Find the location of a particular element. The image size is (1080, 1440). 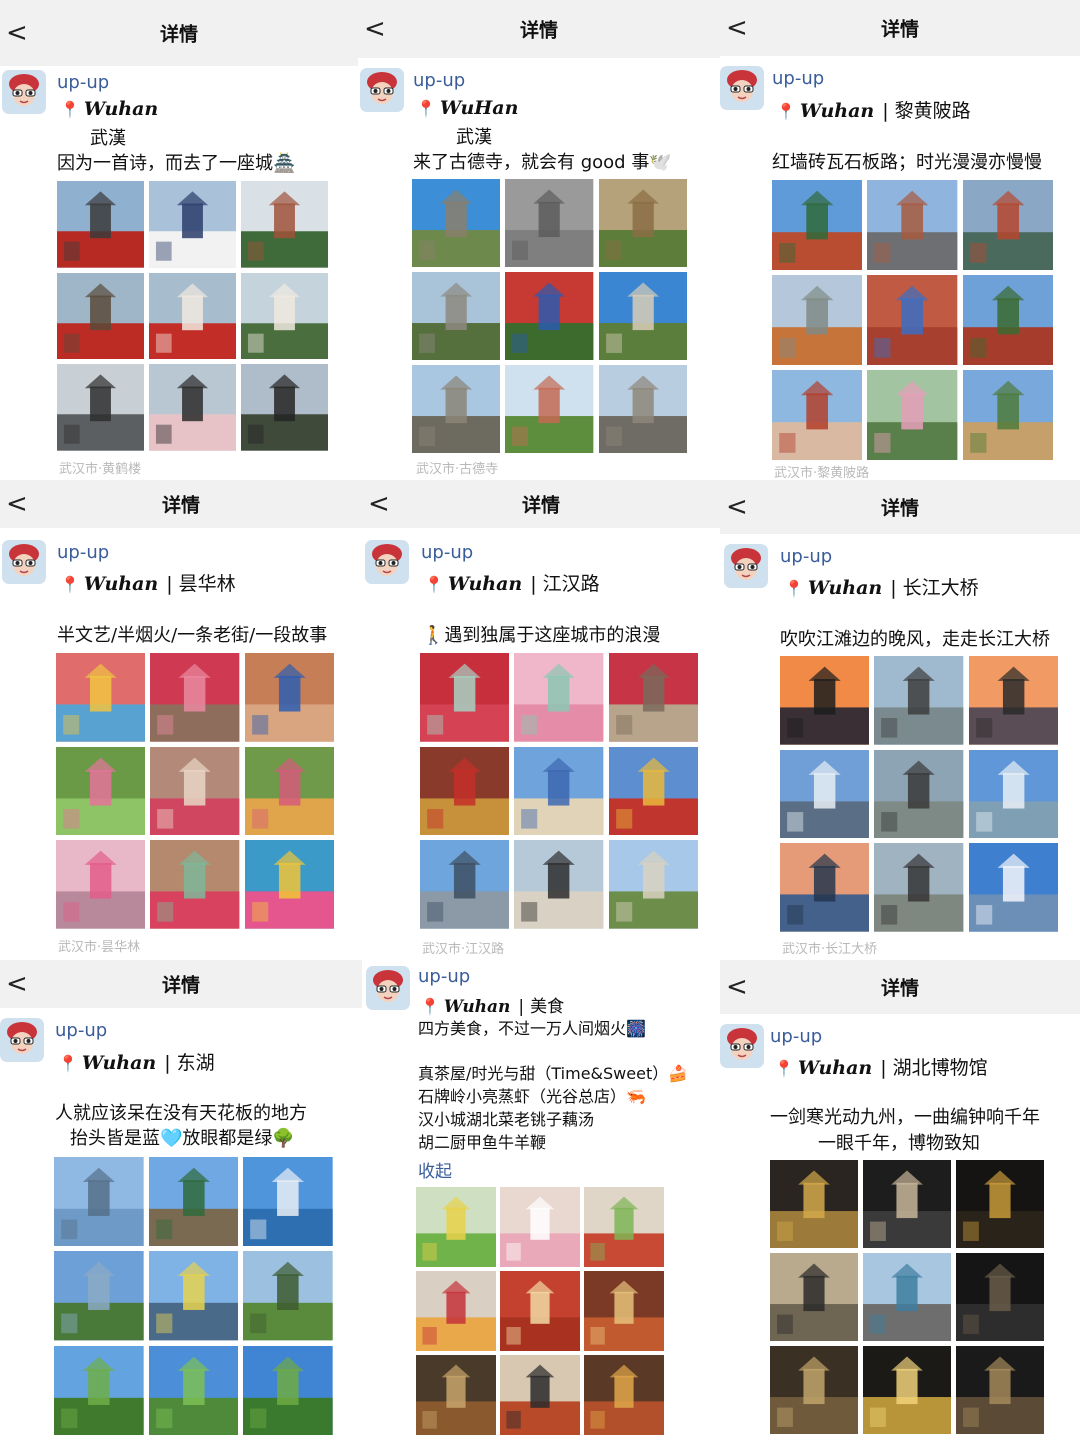

location-footer: 武汉市·黄鹤楼 is located at coordinates (100, 467).